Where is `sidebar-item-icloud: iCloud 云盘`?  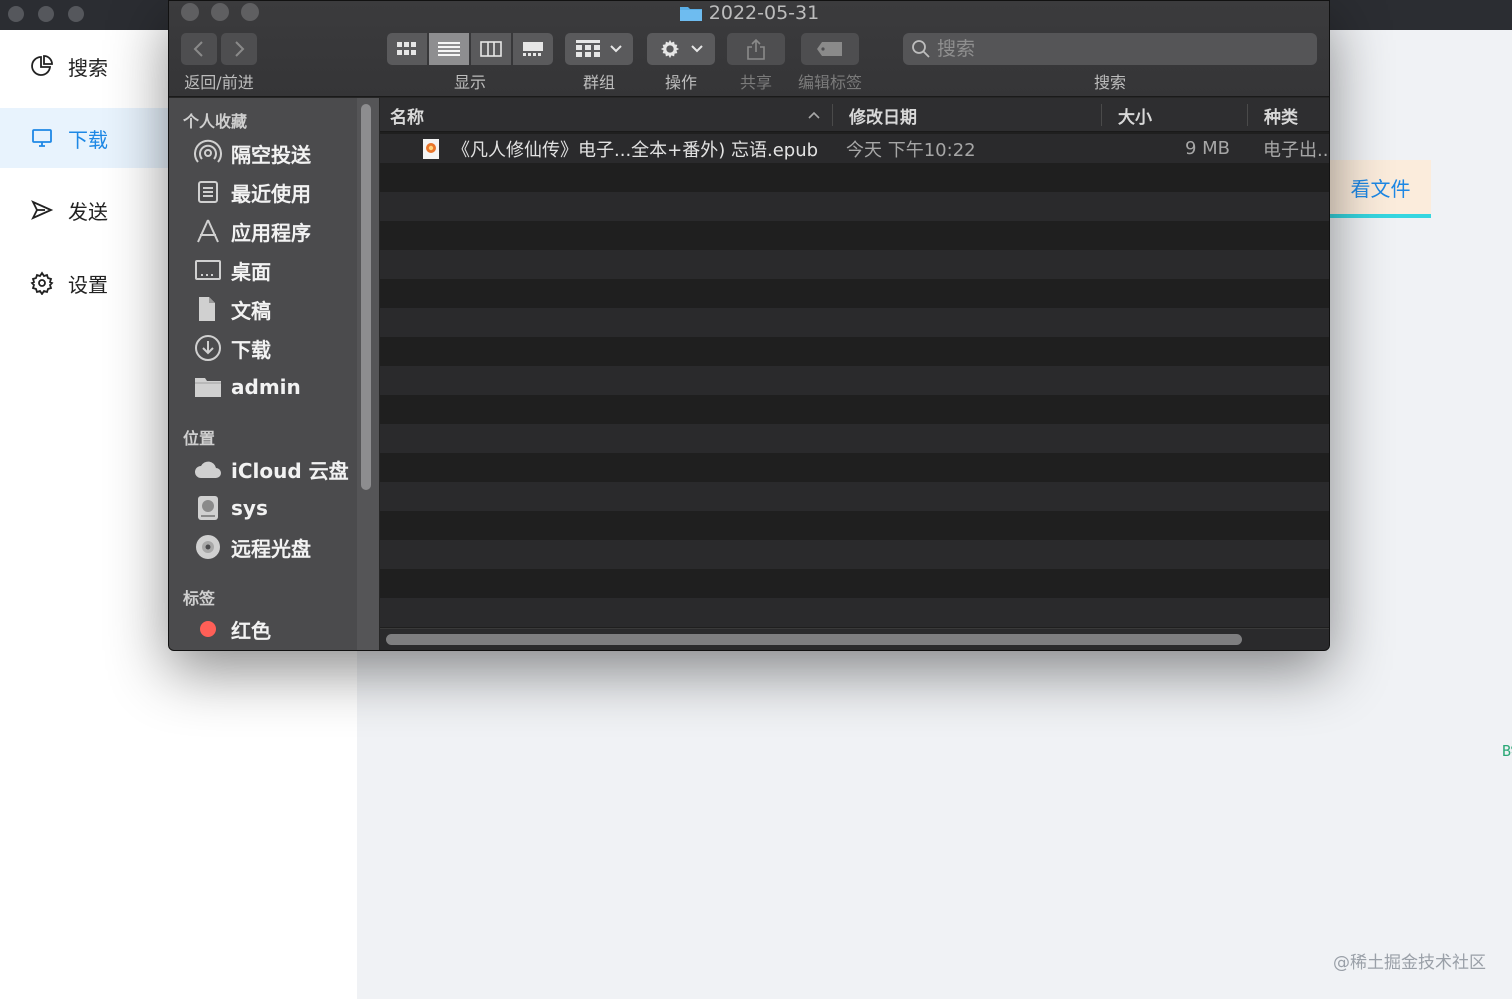
sidebar-item-icloud: iCloud 云盘 is located at coordinates (278, 469).